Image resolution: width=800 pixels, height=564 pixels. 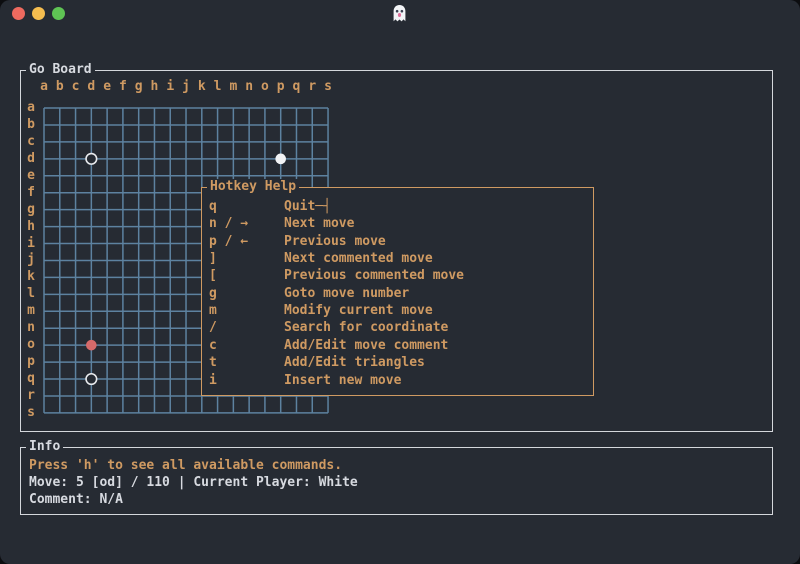 I want to click on column-label-o: o, so click(x=264, y=86).